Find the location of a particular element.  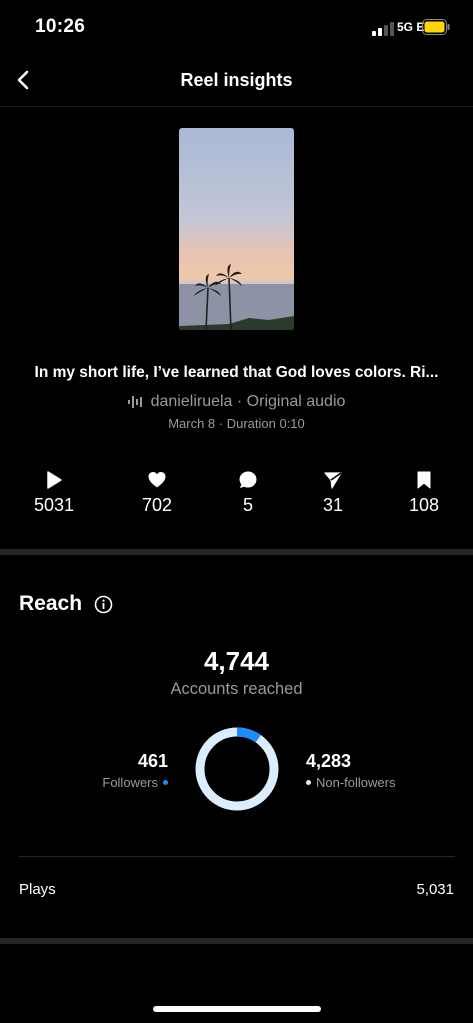

shares-count: 31 is located at coordinates (333, 505).